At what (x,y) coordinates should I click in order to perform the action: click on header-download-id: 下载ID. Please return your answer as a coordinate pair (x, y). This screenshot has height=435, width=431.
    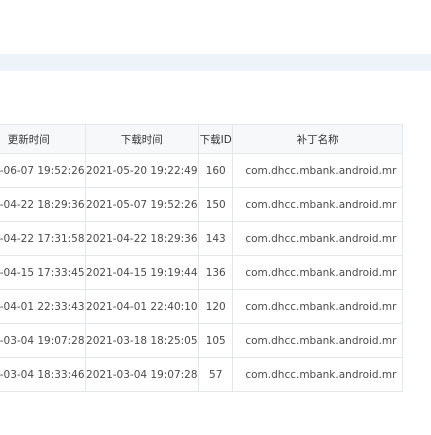
    Looking at the image, I should click on (216, 139).